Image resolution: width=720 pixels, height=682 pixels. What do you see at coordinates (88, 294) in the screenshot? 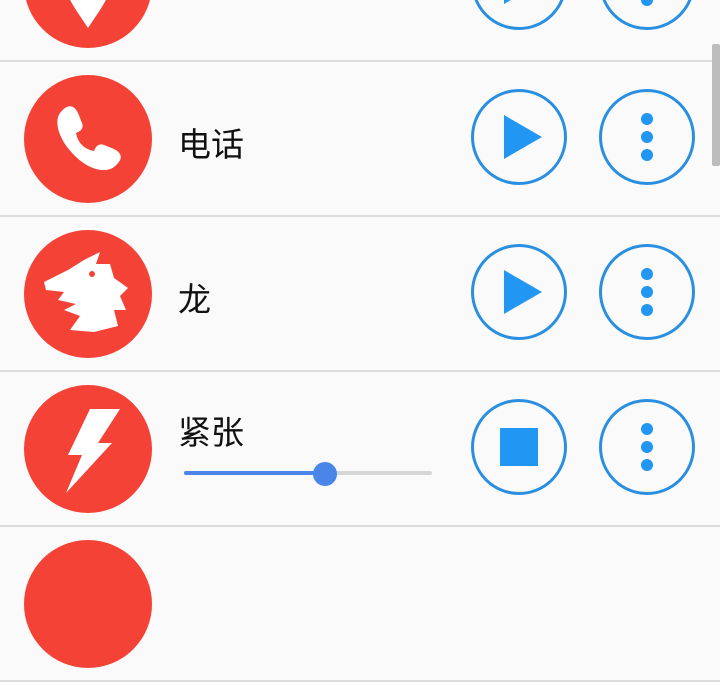
I see `dragon-icon` at bounding box center [88, 294].